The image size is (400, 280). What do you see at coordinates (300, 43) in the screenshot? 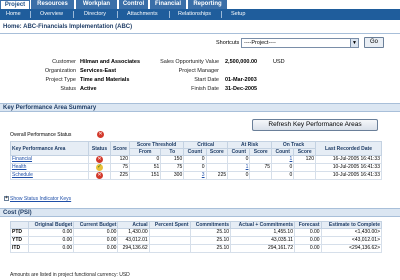
I see `shortcuts-select: ----Project---- ▼` at bounding box center [300, 43].